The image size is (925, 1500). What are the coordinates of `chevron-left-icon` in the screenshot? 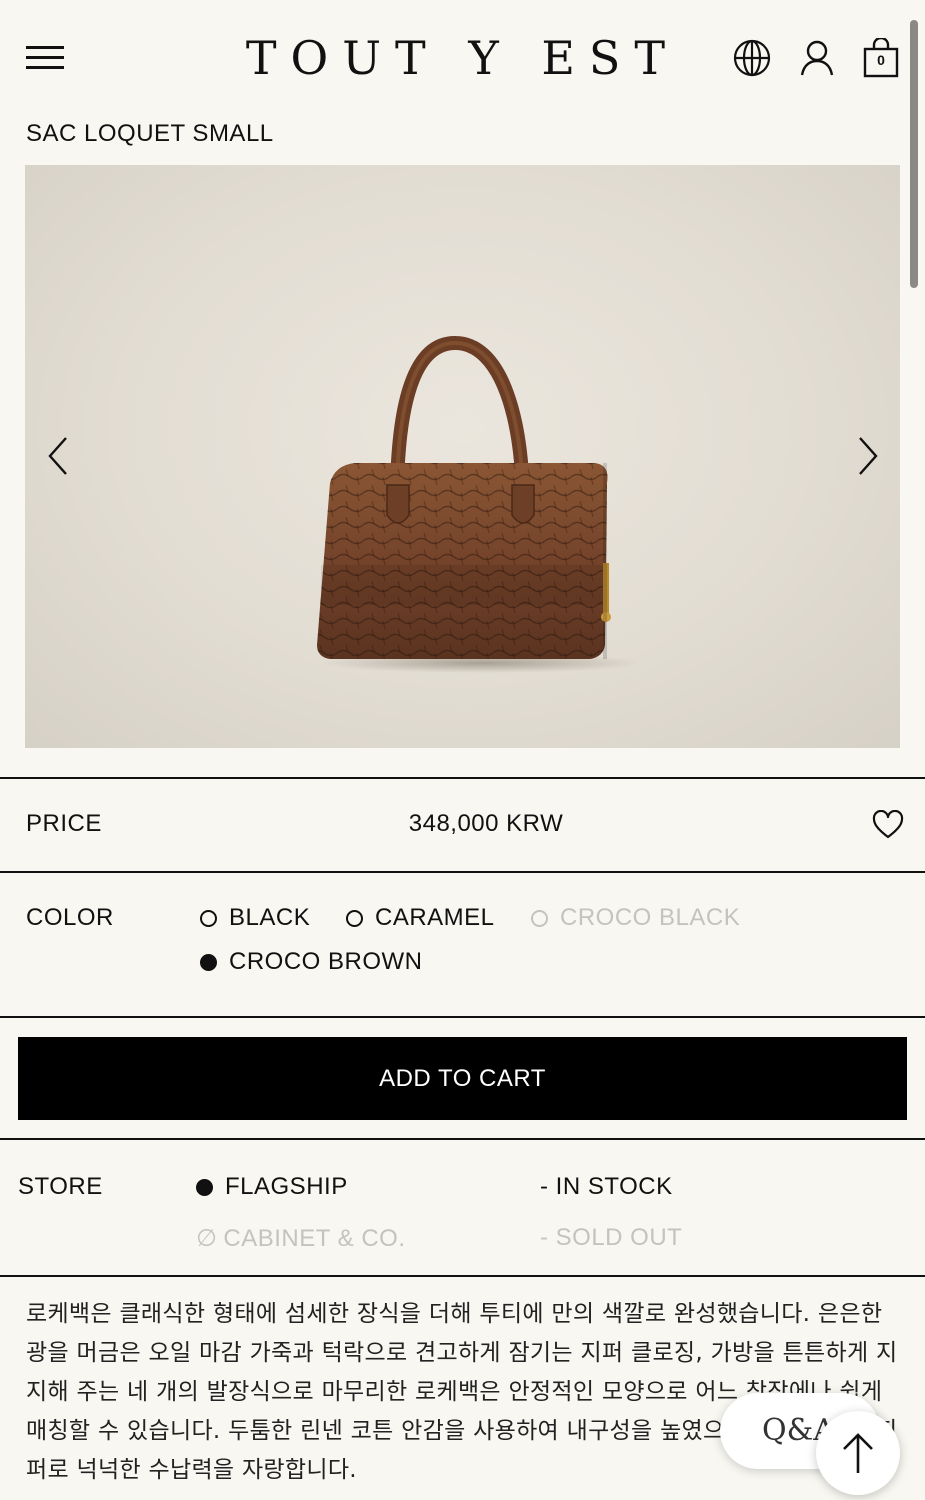 It's located at (57, 456).